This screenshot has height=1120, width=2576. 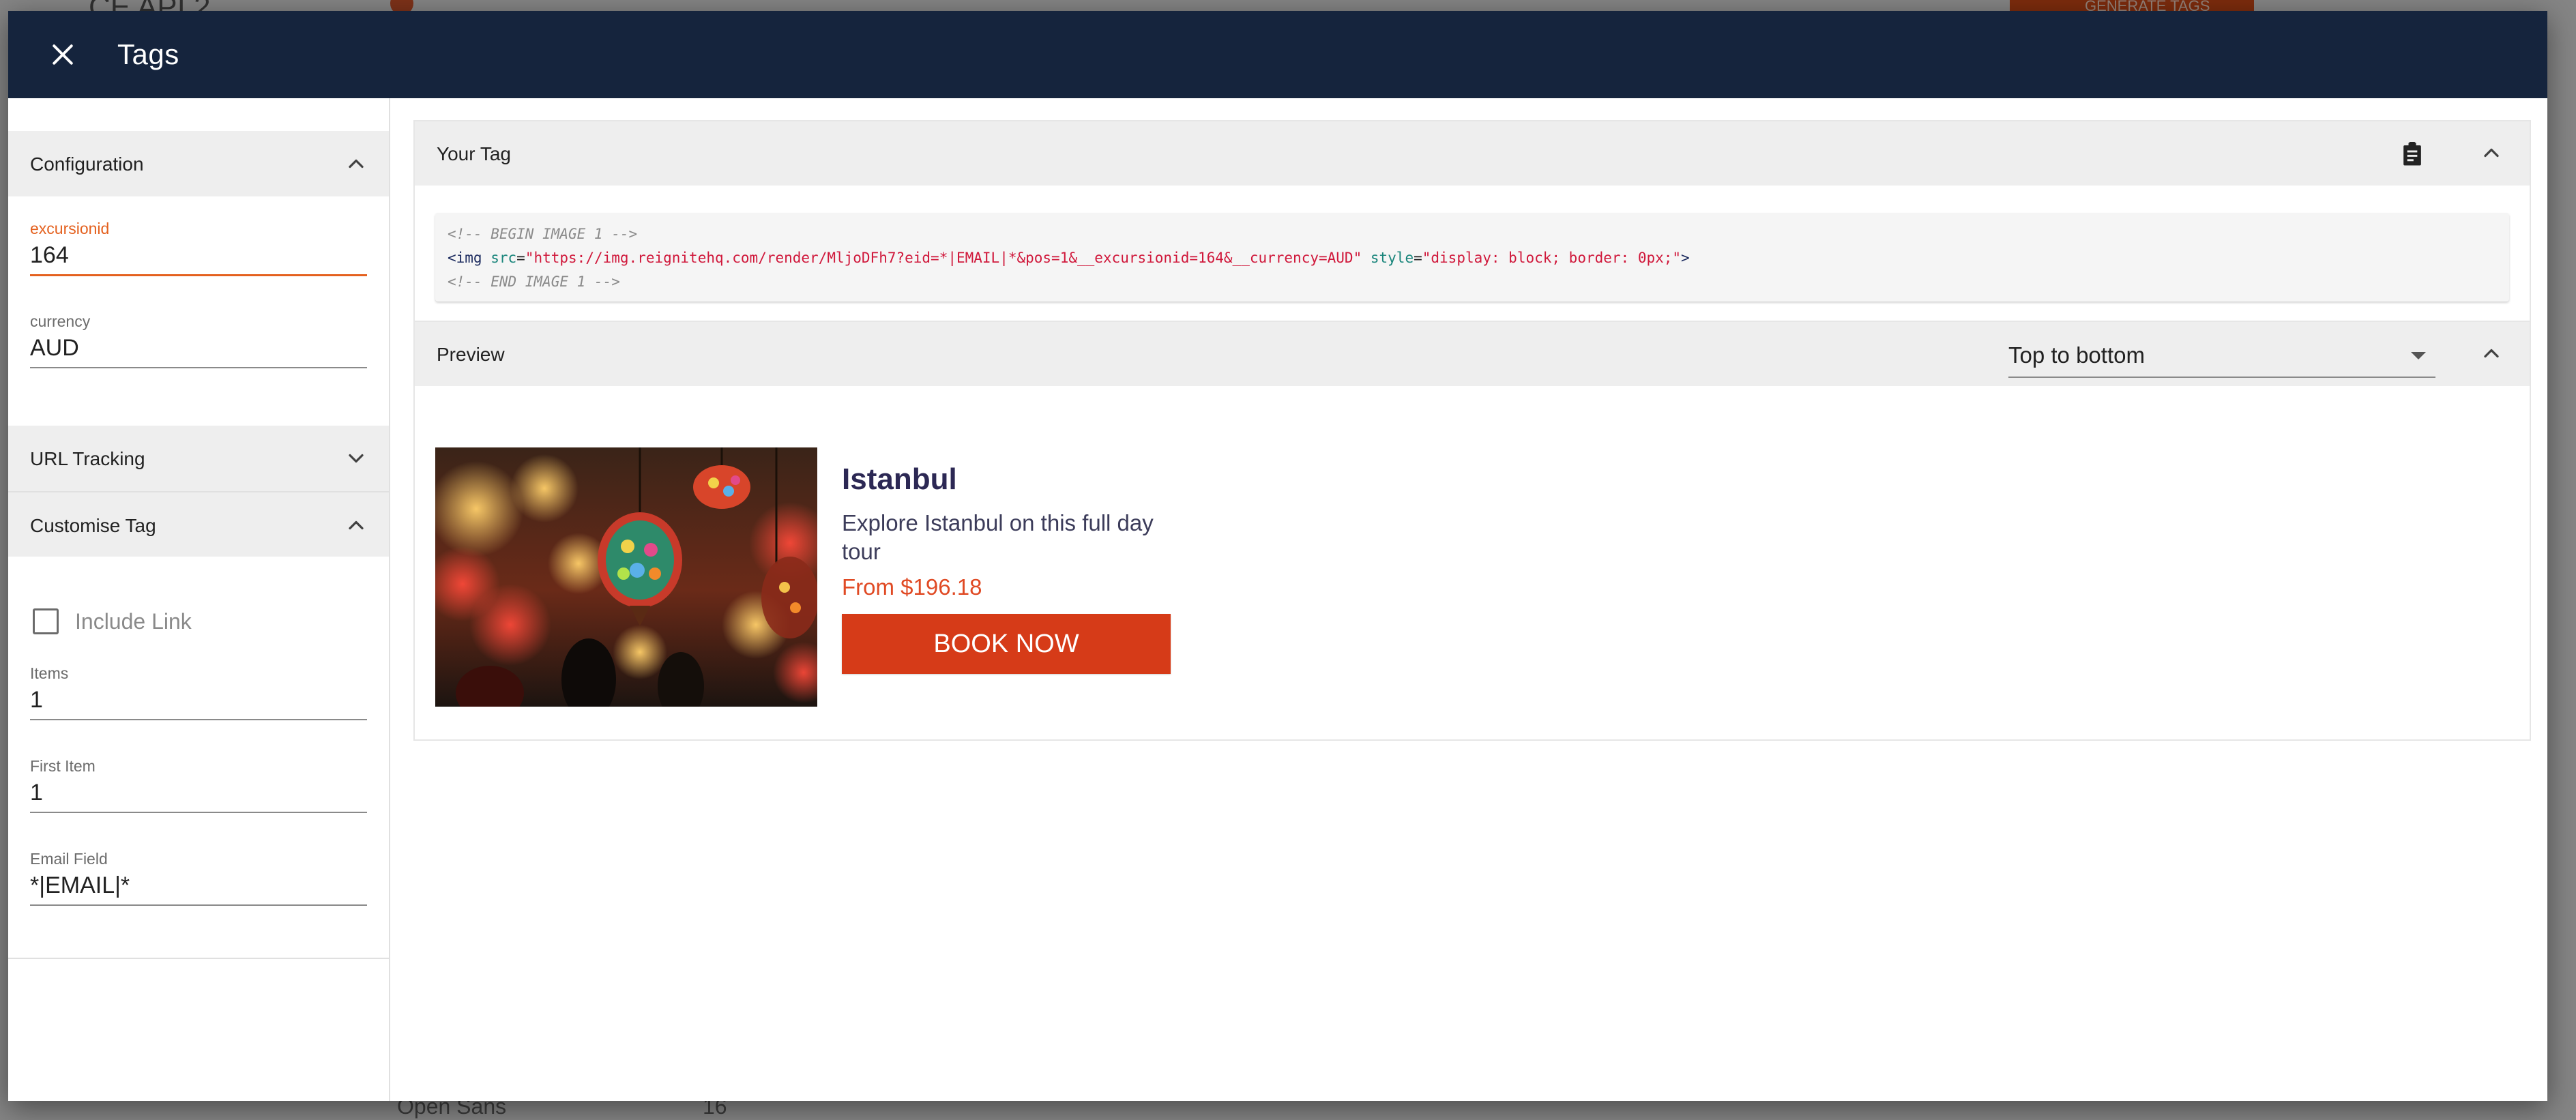 I want to click on code-begin-comment: <!-- BEGIN IMAGE 1 -->, so click(x=543, y=234).